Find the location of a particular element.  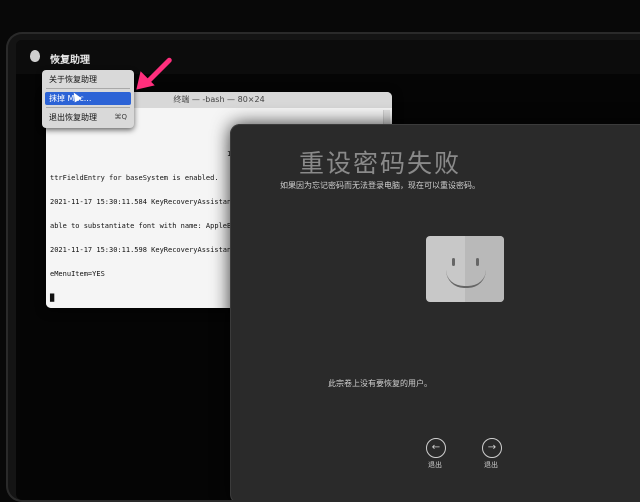

panel-title: 重设密码失败 is located at coordinates (379, 163).